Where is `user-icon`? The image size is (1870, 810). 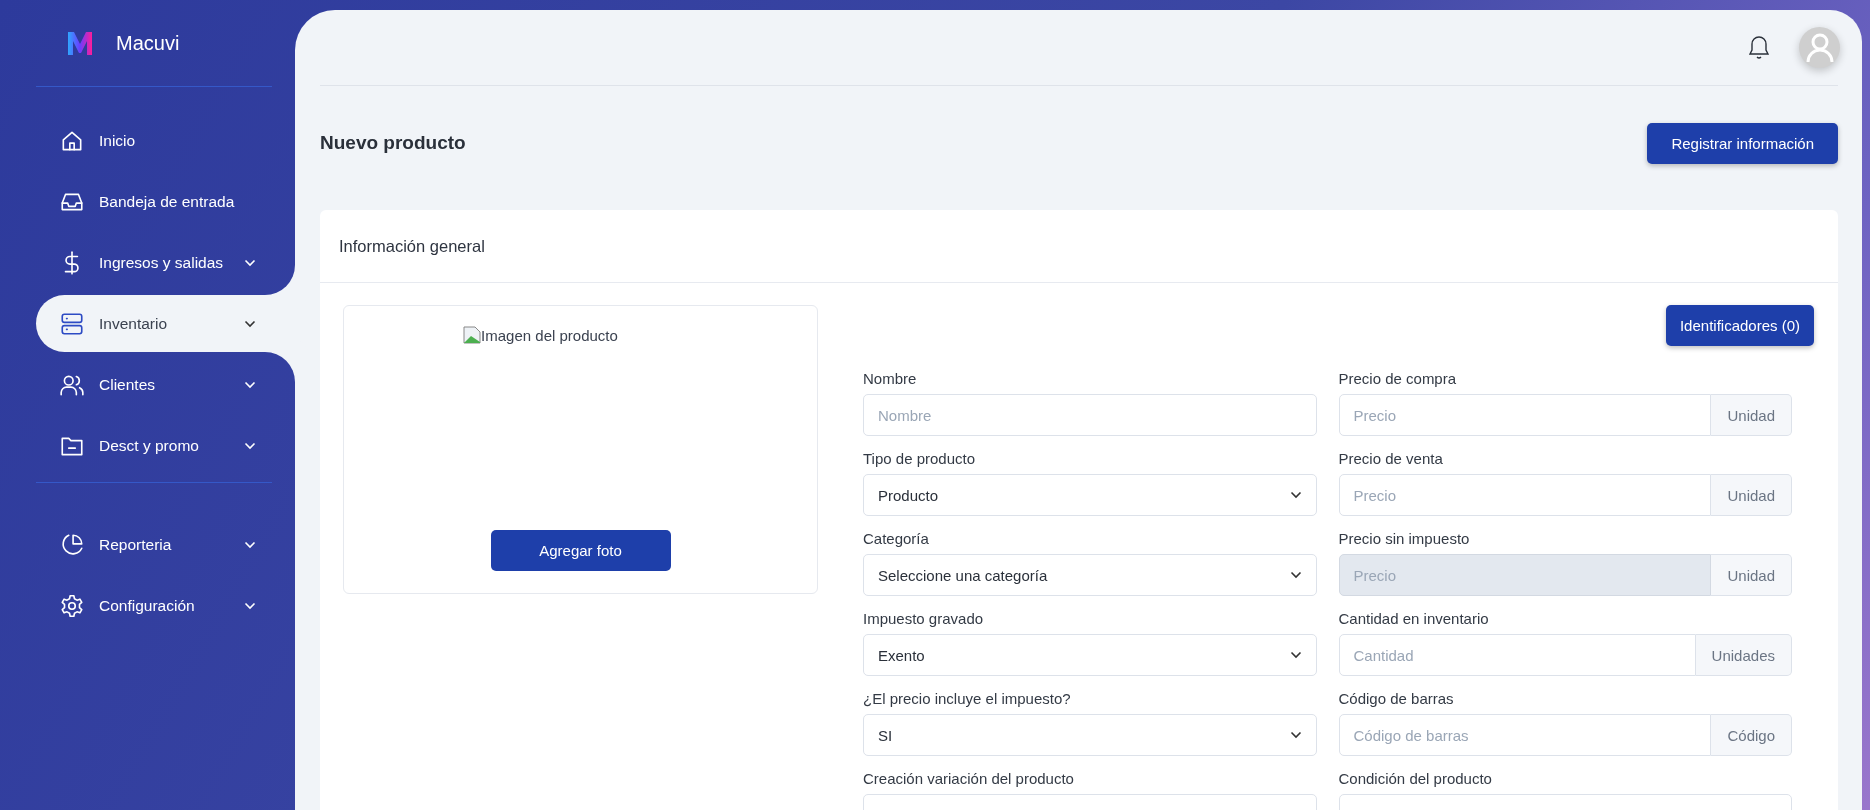 user-icon is located at coordinates (1819, 47).